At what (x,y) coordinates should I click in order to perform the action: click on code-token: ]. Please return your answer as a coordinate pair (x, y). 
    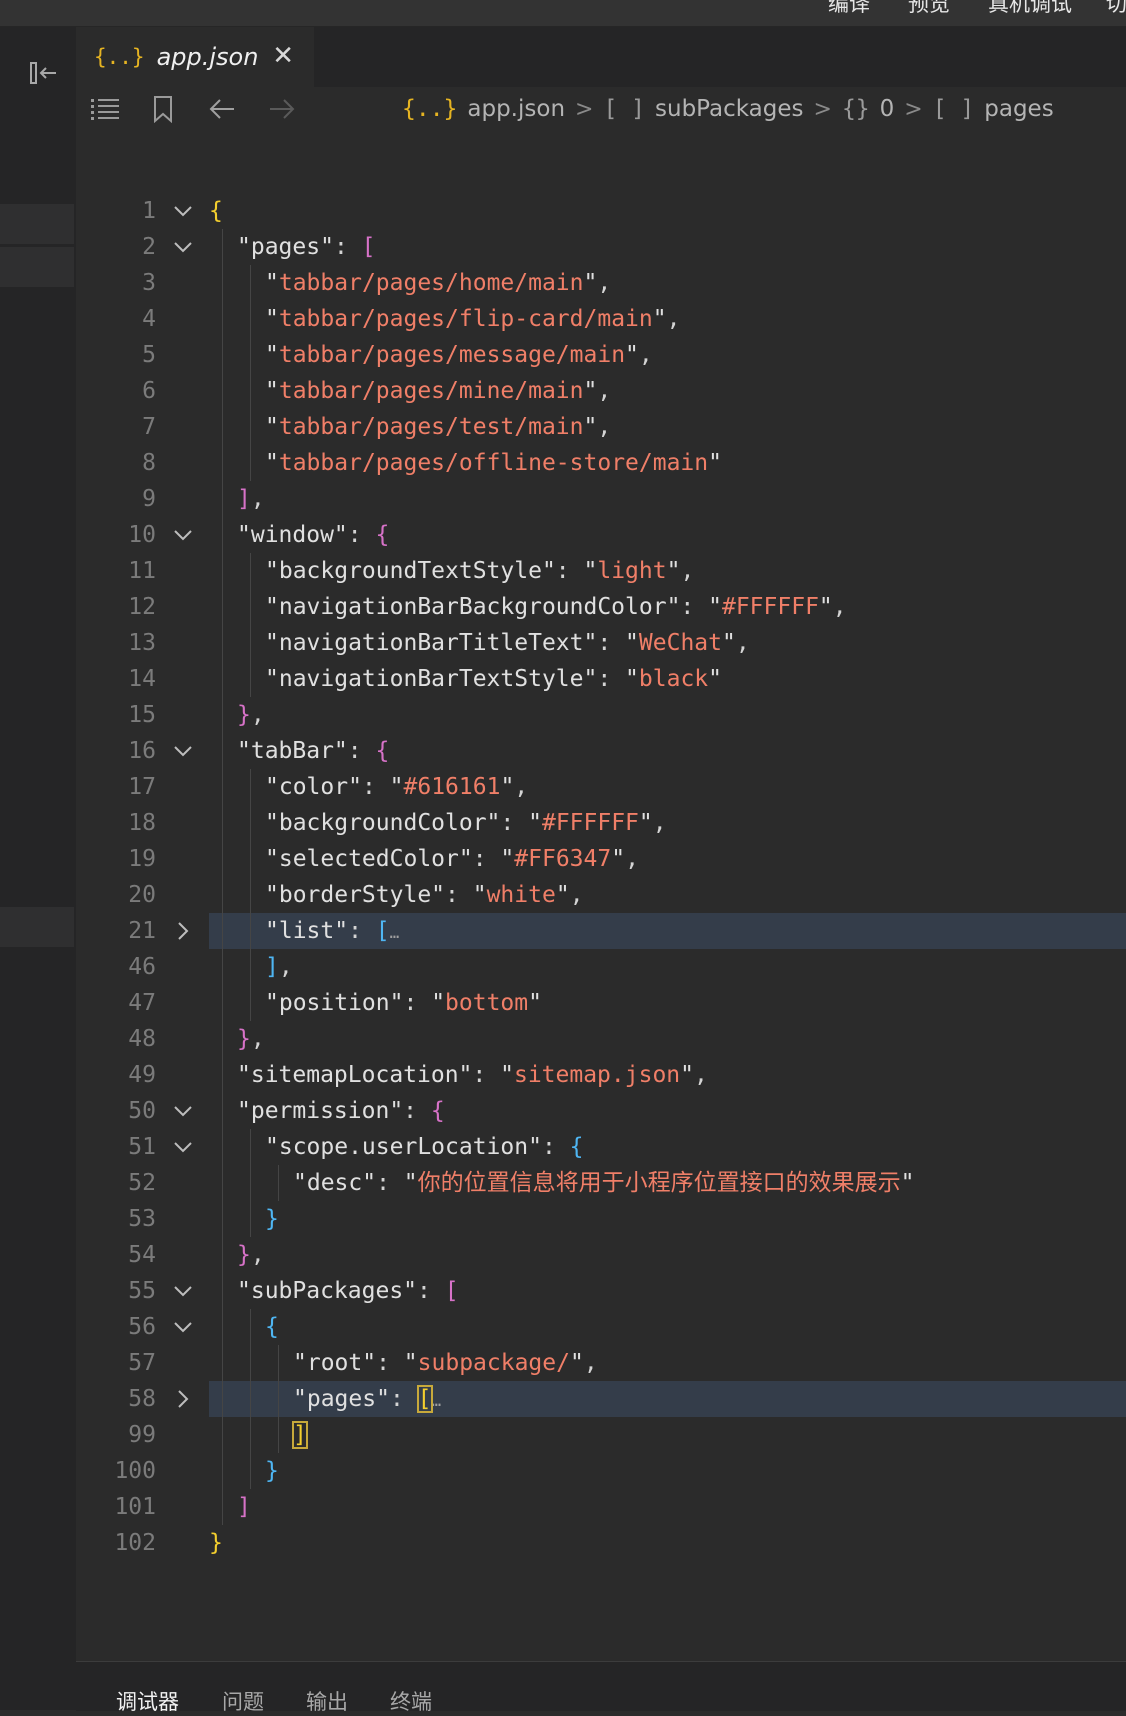
    Looking at the image, I should click on (244, 1507).